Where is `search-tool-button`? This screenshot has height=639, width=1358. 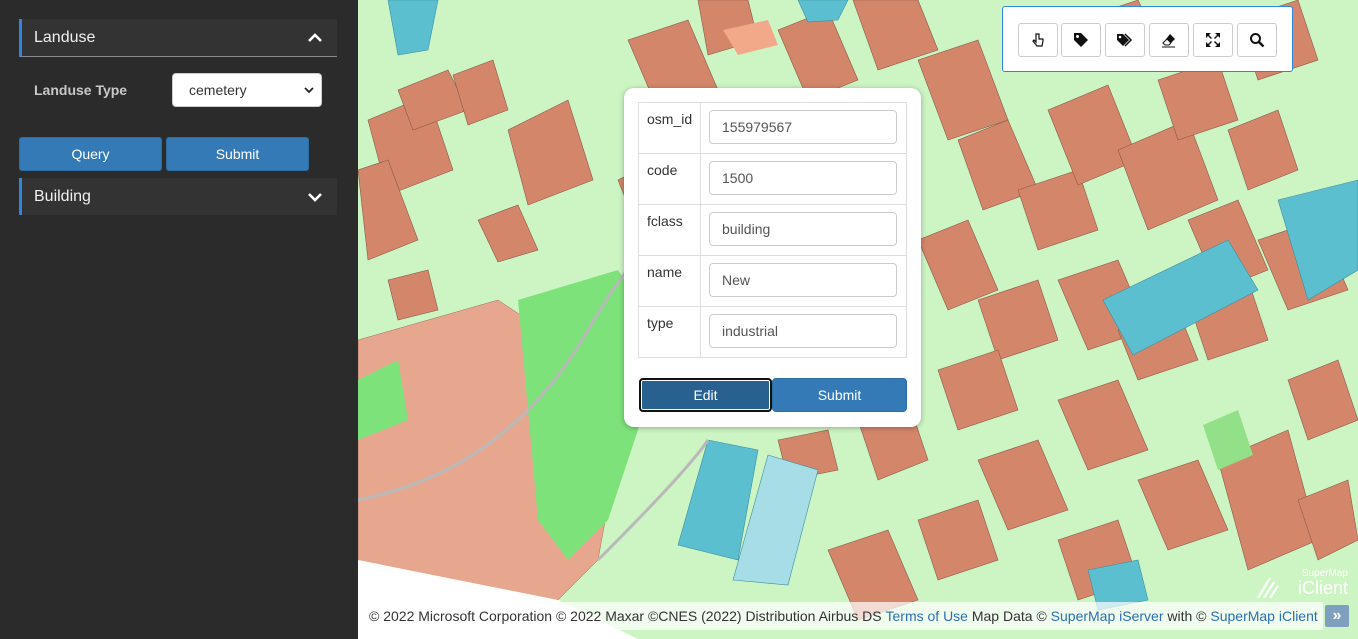
search-tool-button is located at coordinates (1257, 40).